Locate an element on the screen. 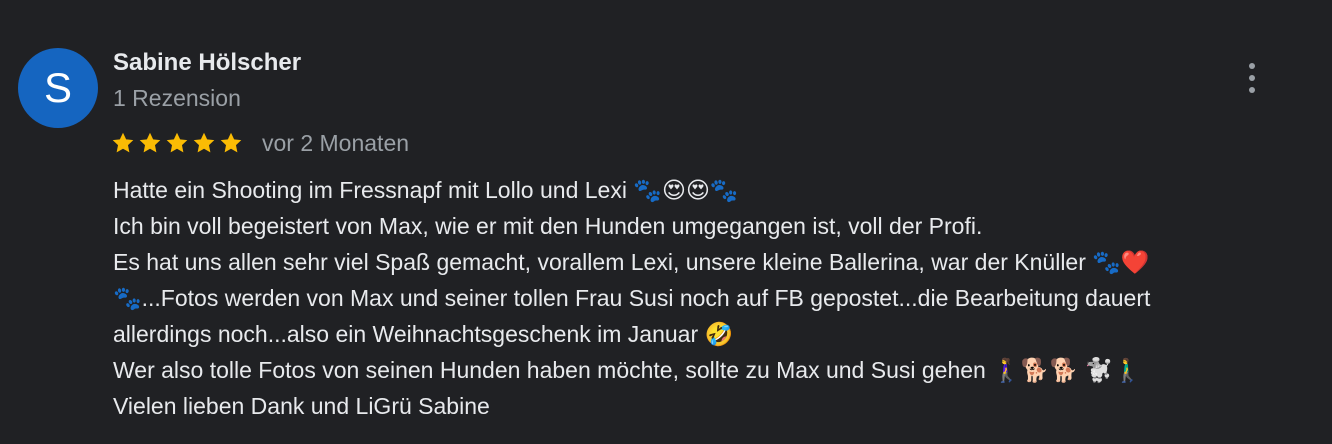  star-rating is located at coordinates (177, 143).